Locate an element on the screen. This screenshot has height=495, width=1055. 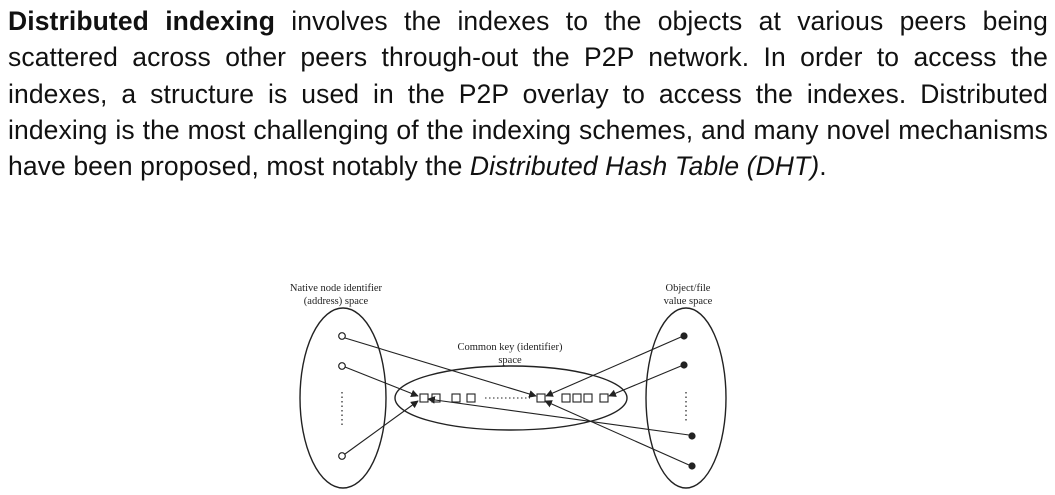
left-space-label-line1: Native node identifier is located at coordinates (336, 288).